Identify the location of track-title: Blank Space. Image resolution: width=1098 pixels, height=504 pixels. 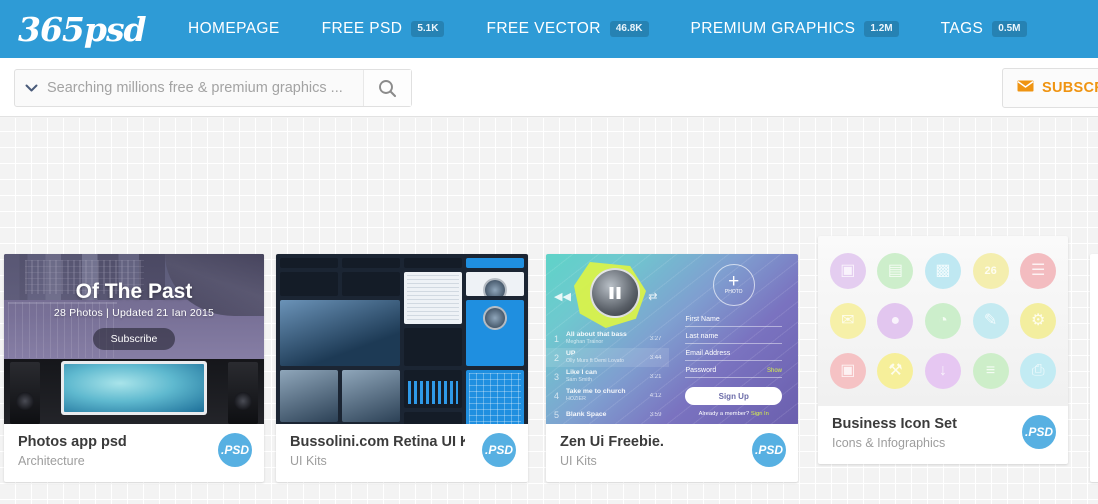
(586, 414).